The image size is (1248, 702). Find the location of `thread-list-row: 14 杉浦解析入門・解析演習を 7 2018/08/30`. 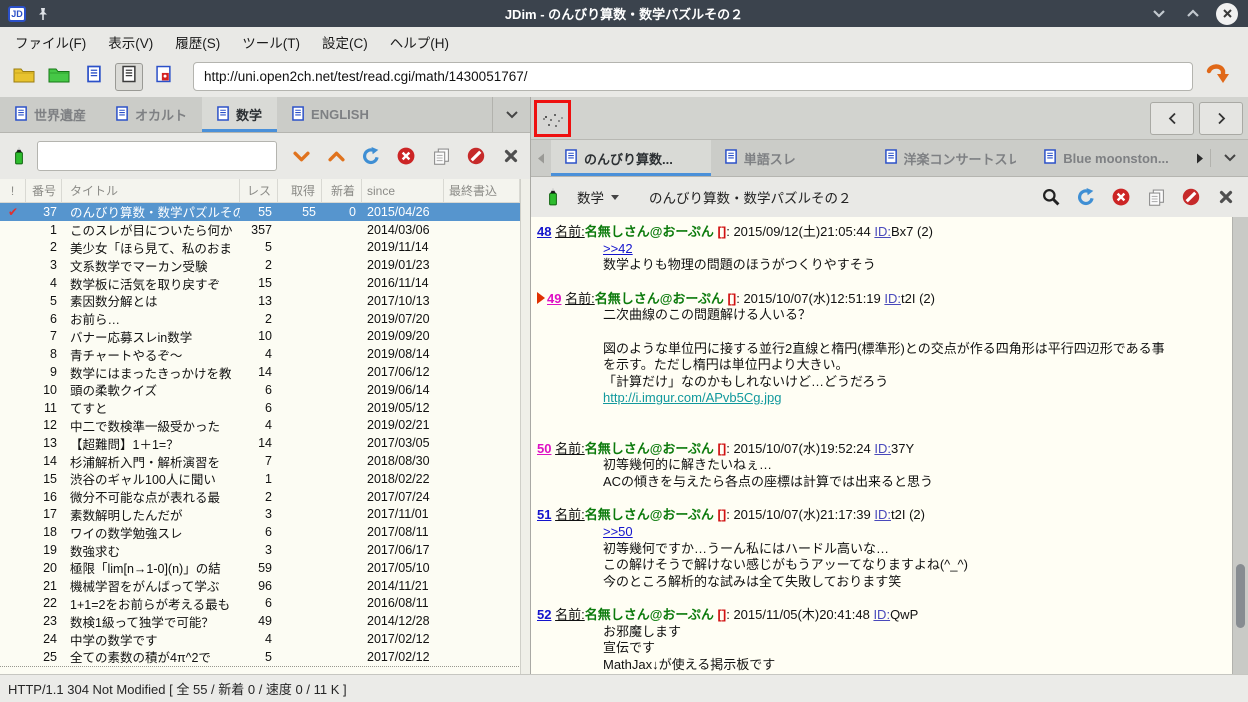

thread-list-row: 14 杉浦解析入門・解析演習を 7 2018/08/30 is located at coordinates (260, 461).